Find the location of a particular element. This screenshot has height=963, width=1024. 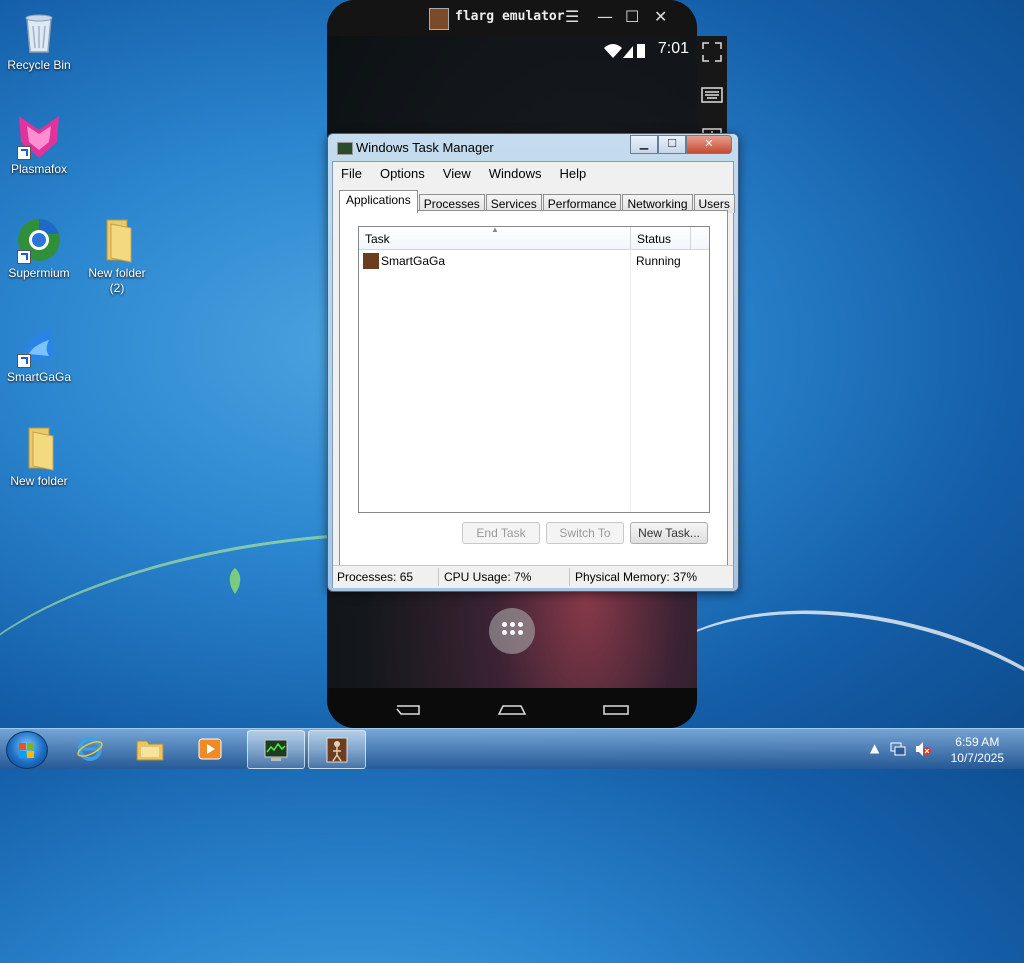

clock-date: 10/7/2025 is located at coordinates (977, 758).